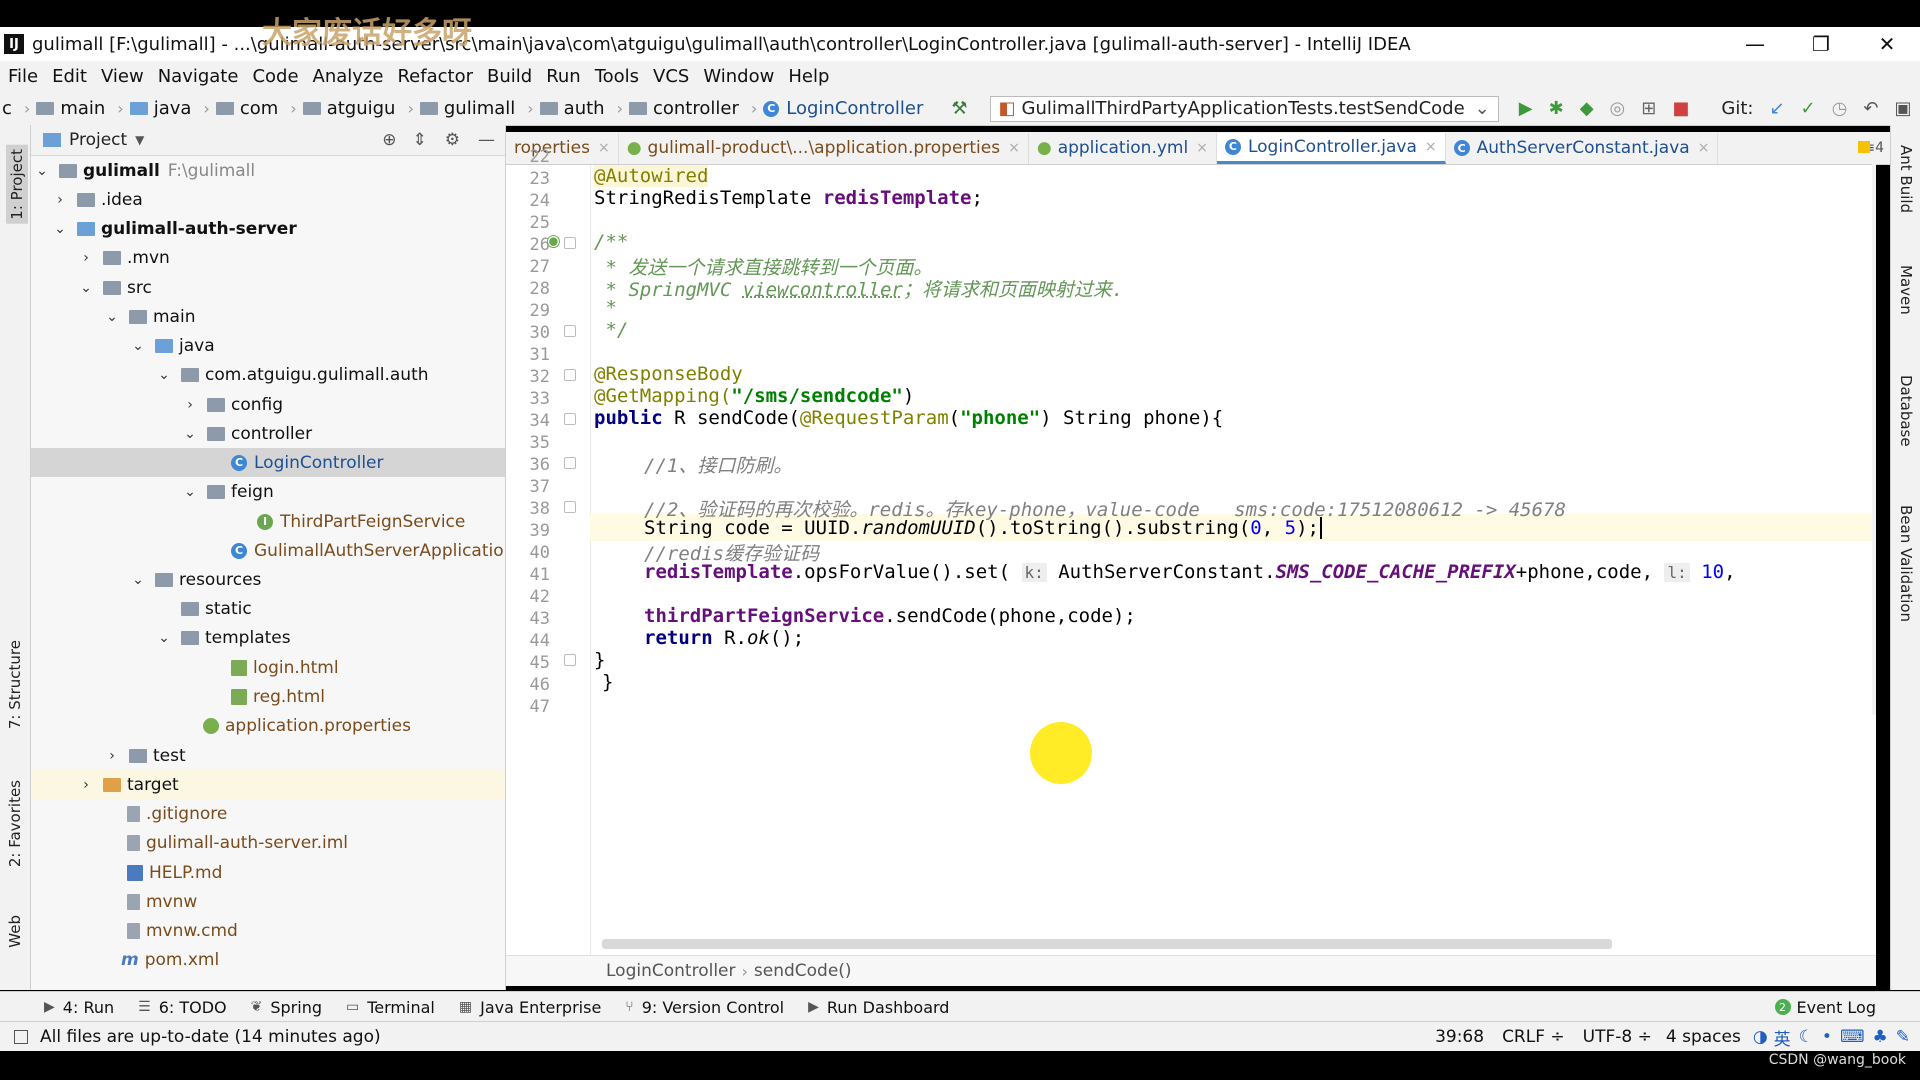 The height and width of the screenshot is (1080, 1920). I want to click on tool-todo: ☰ 6: TODO, so click(182, 1007).